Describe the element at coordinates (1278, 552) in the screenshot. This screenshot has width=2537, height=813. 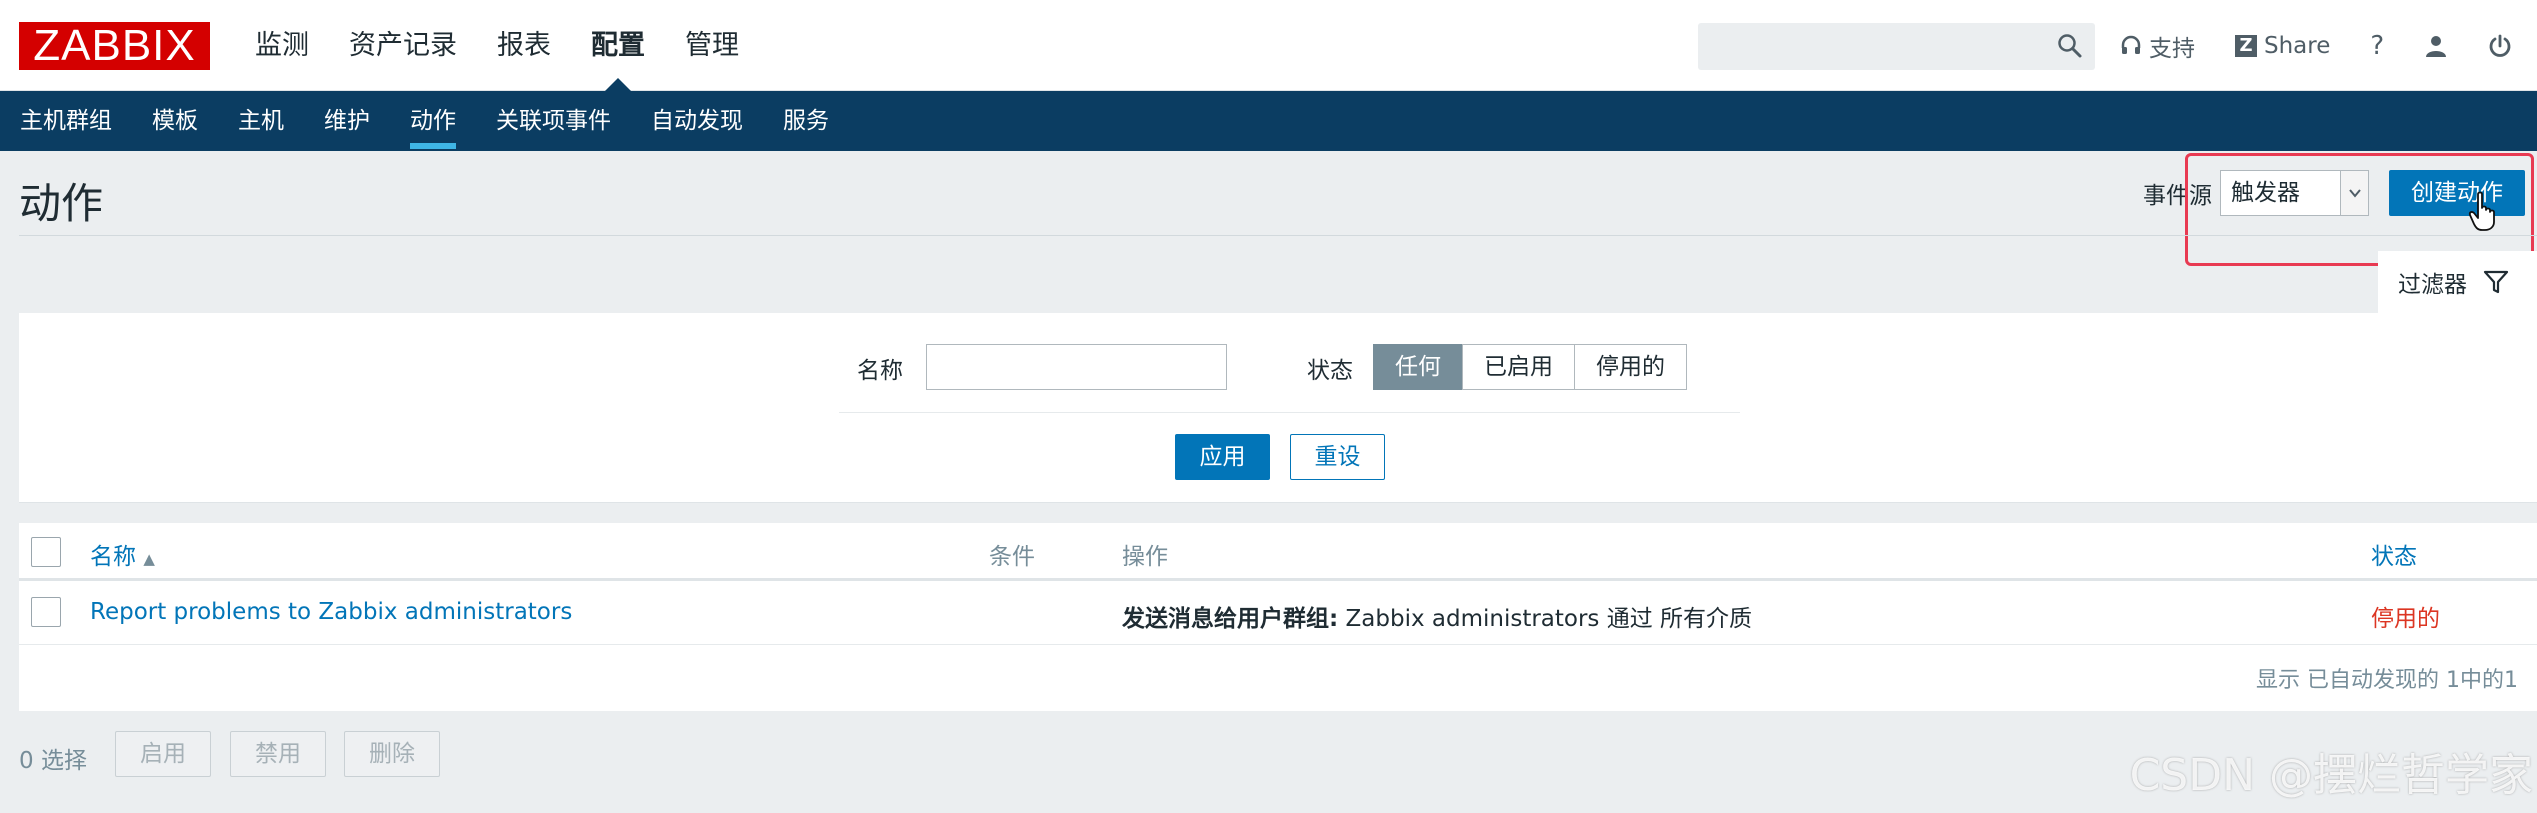
I see `table-header: 名称 ▲ 条件 操作 状态` at that location.